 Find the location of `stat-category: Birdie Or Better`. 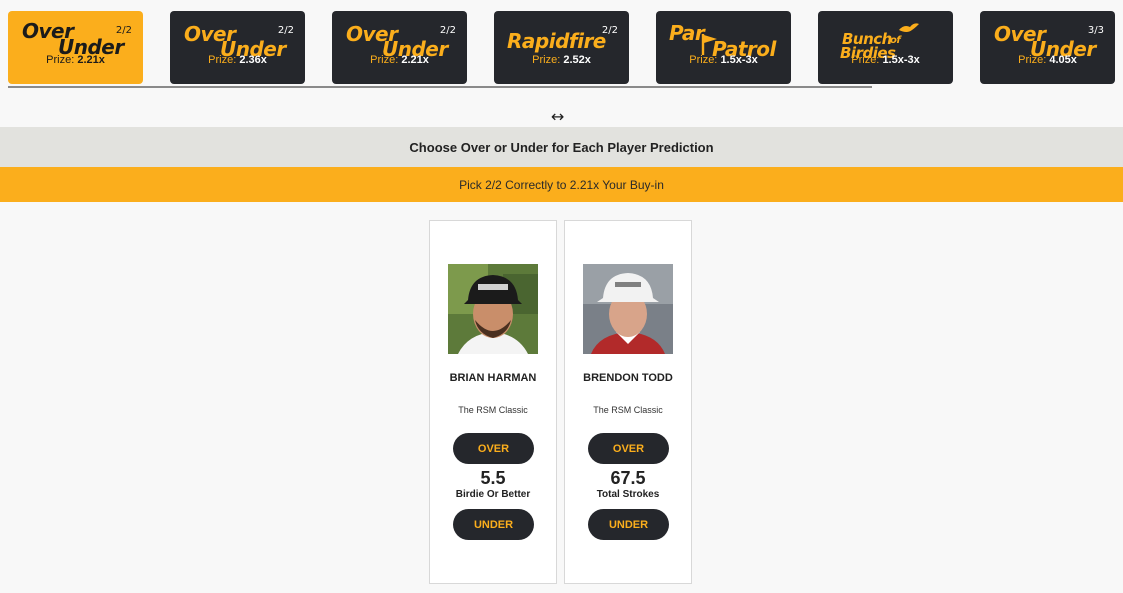

stat-category: Birdie Or Better is located at coordinates (493, 494).